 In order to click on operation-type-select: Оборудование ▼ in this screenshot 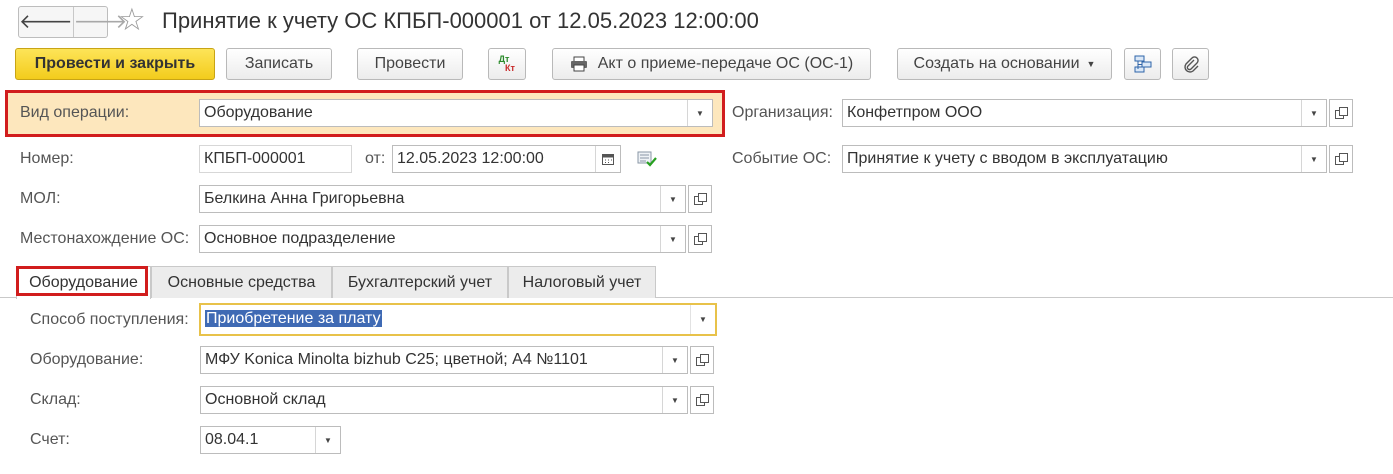, I will do `click(456, 113)`.